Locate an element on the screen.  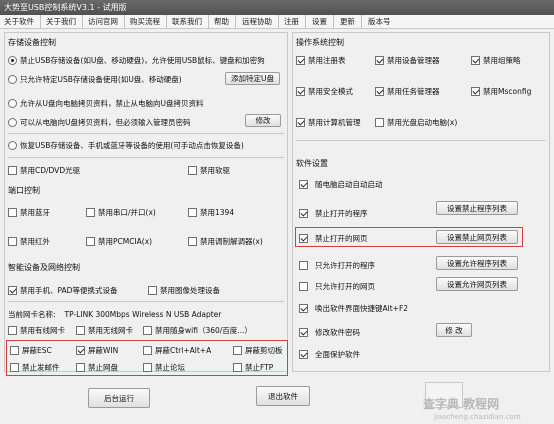
disable-bluetooth-checkbox: 禁用蓝牙 is located at coordinates (29, 212).